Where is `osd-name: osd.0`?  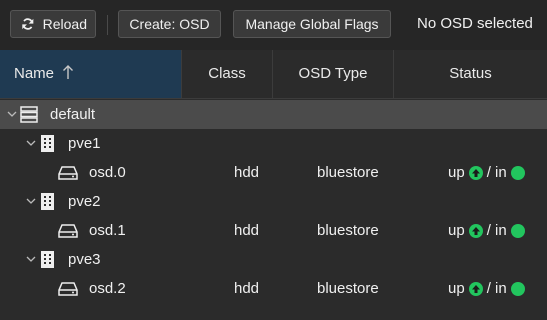 osd-name: osd.0 is located at coordinates (107, 172).